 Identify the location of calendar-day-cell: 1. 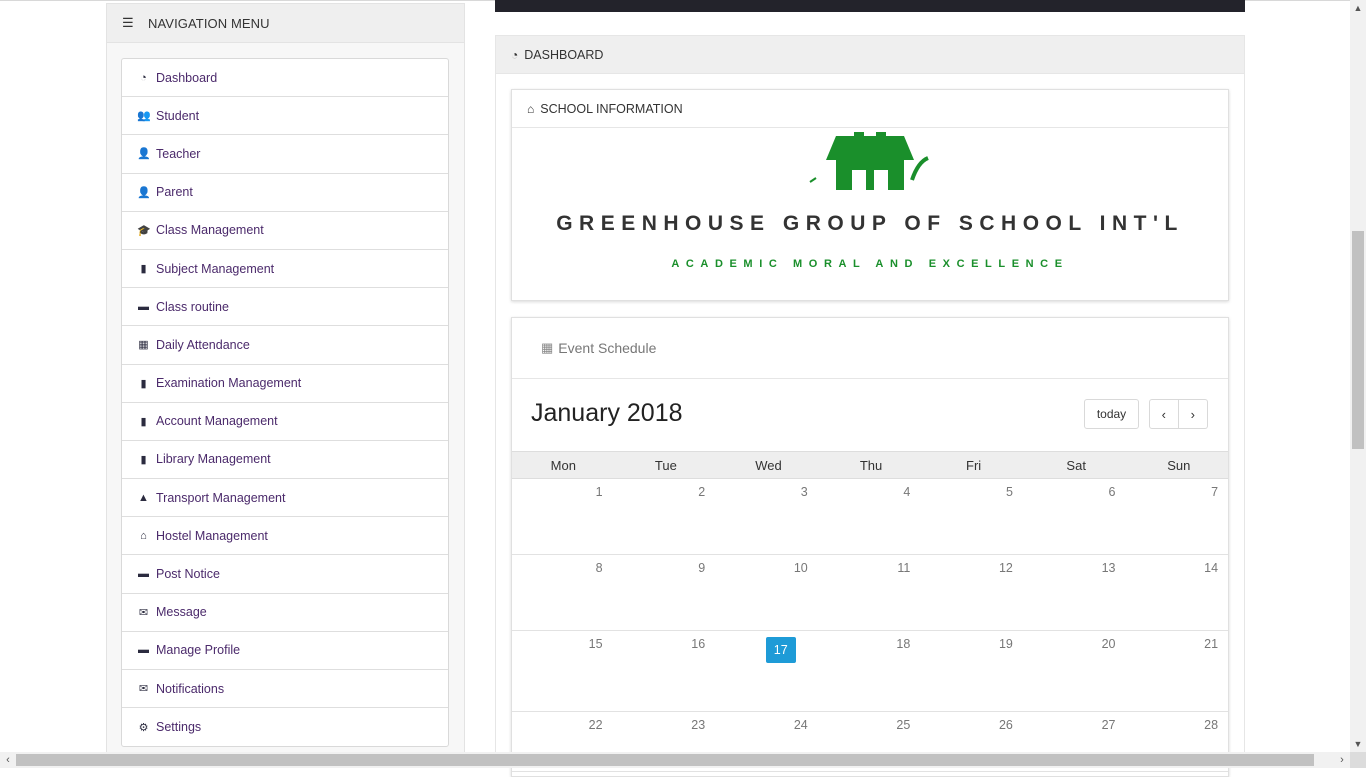
(563, 516).